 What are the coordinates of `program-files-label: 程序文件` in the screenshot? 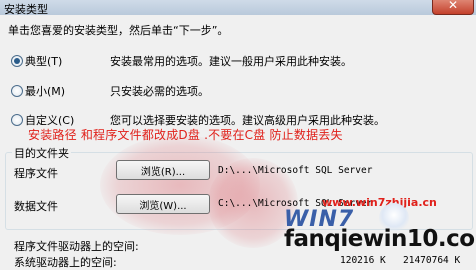 It's located at (36, 173).